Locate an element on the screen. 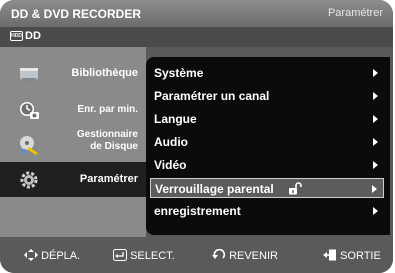 This screenshot has height=273, width=395. menu-item-label: enregistrement is located at coordinates (197, 211).